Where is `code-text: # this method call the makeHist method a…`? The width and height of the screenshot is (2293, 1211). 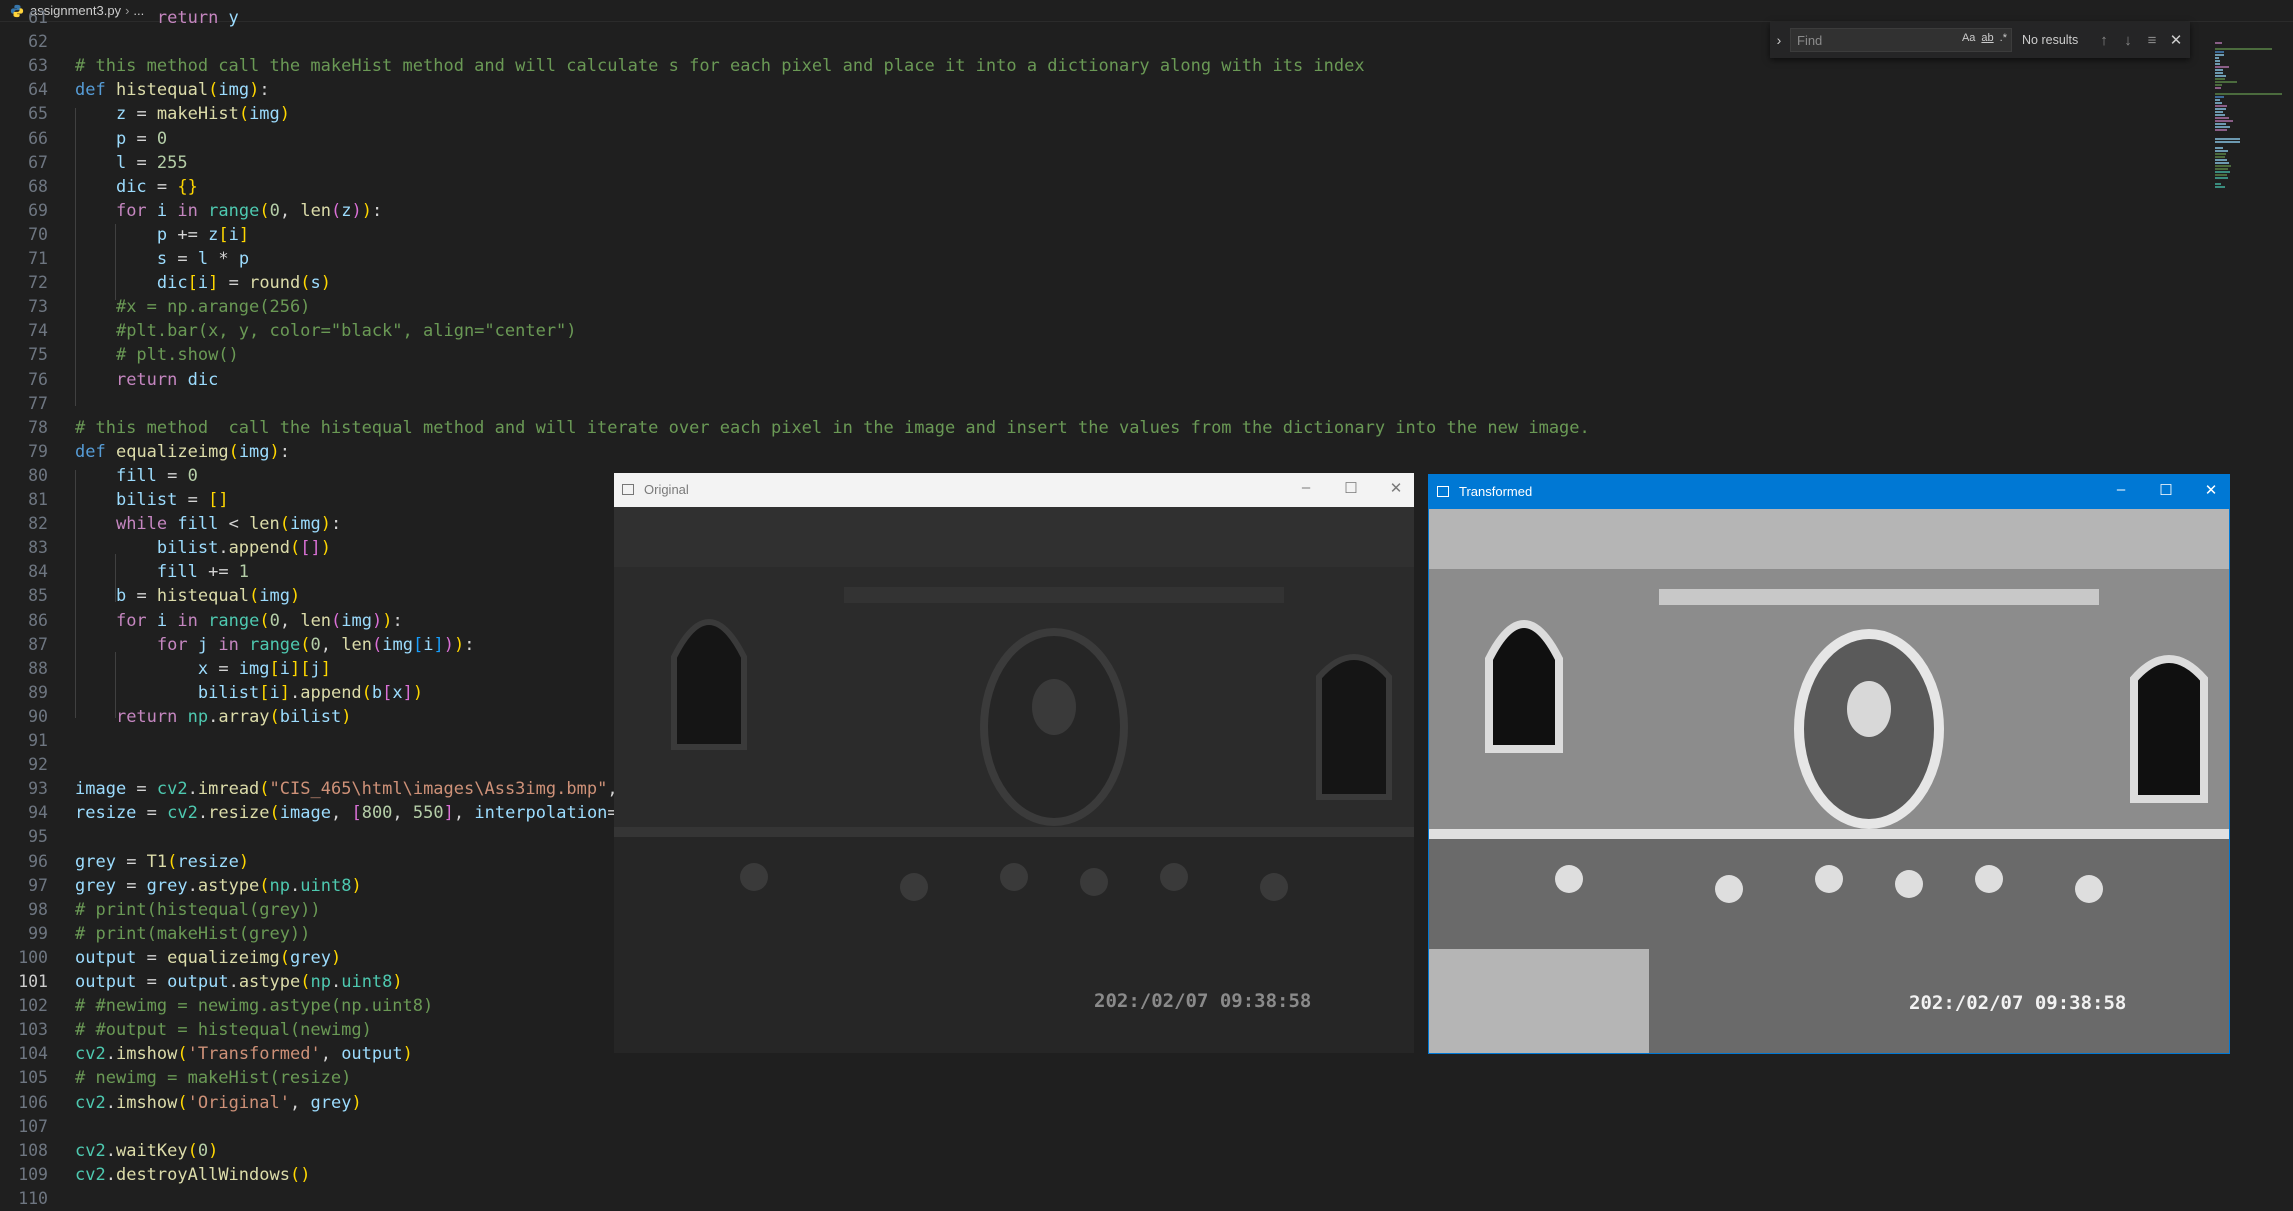 code-text: # this method call the makeHist method a… is located at coordinates (720, 66).